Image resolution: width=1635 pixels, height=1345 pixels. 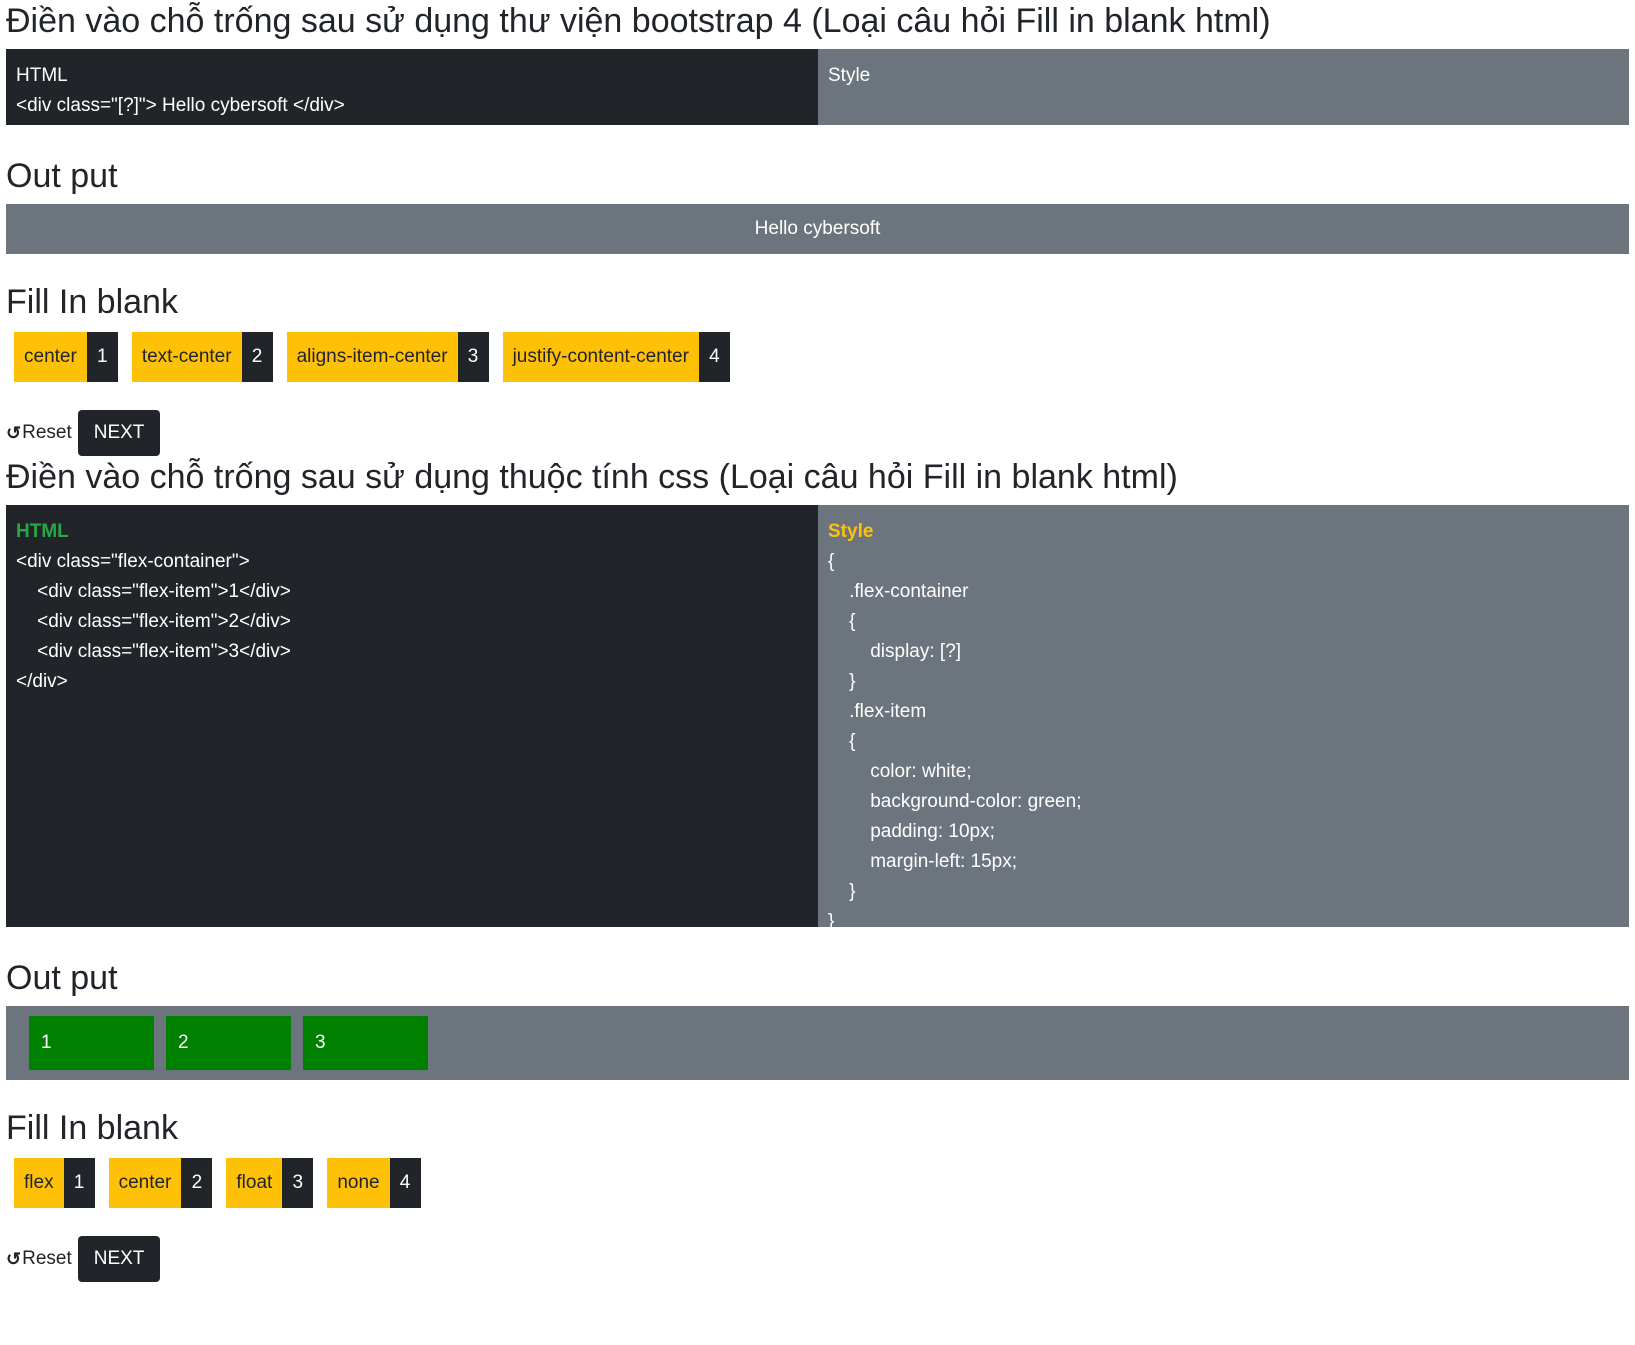 I want to click on option-chip: flex 1, so click(x=54, y=1183).